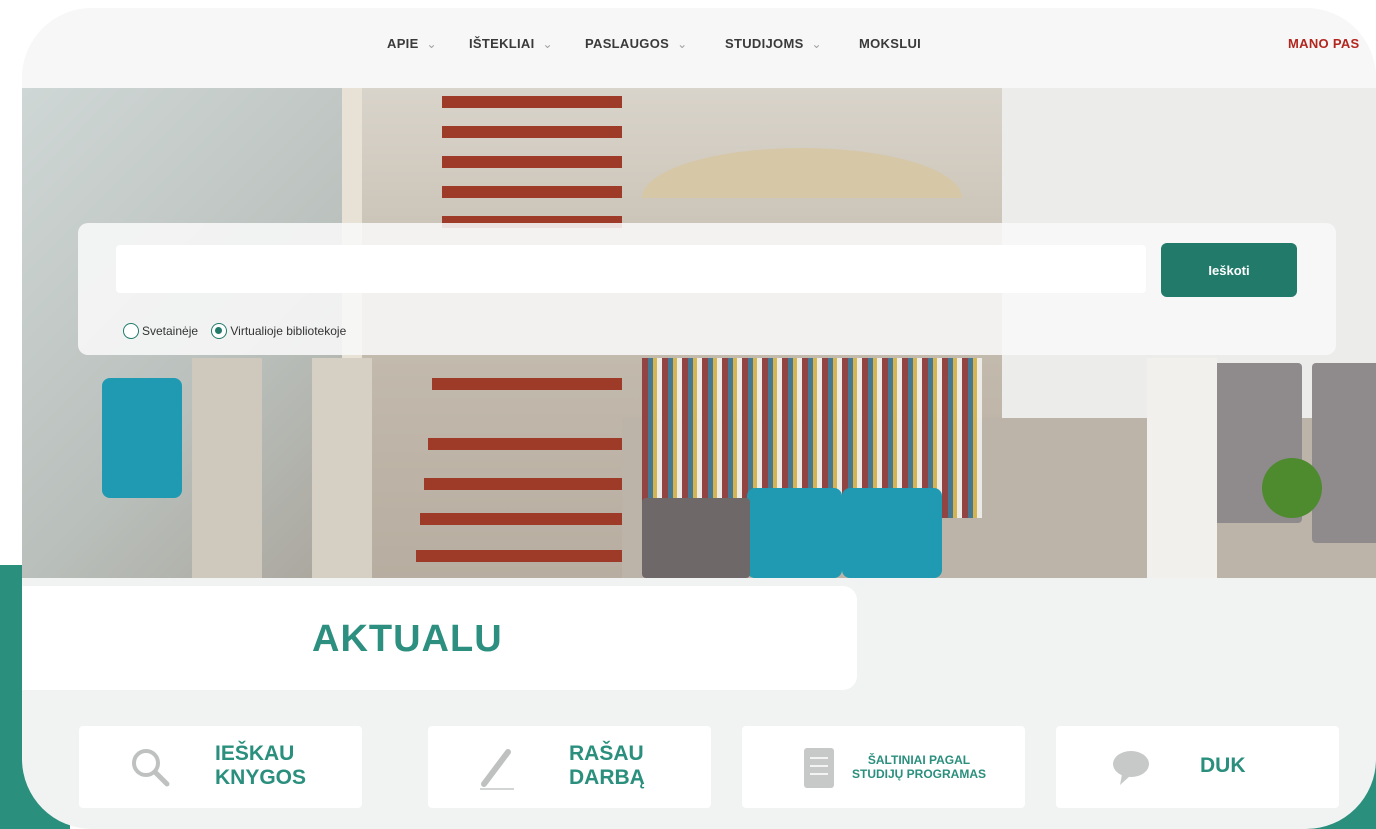  Describe the element at coordinates (773, 43) in the screenshot. I see `nav-item-studijoms: STUDIJOMS ⌄` at that location.